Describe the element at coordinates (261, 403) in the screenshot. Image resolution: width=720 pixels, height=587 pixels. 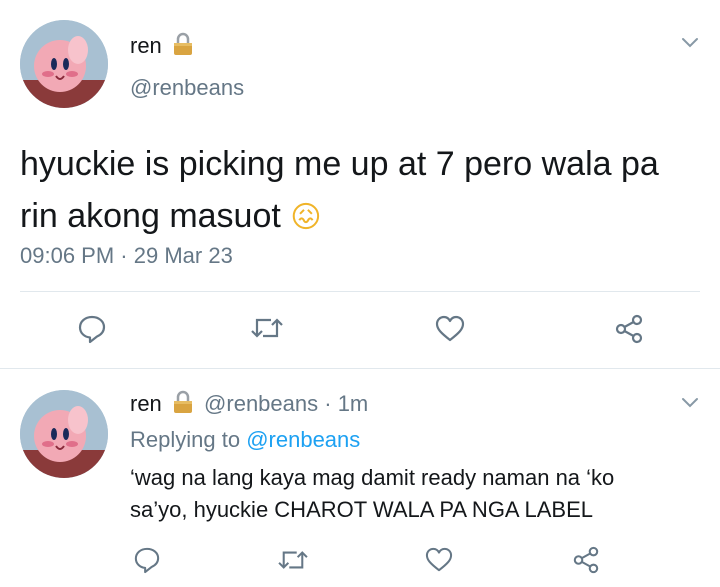
I see `reply-author-handle: @renbeans` at that location.